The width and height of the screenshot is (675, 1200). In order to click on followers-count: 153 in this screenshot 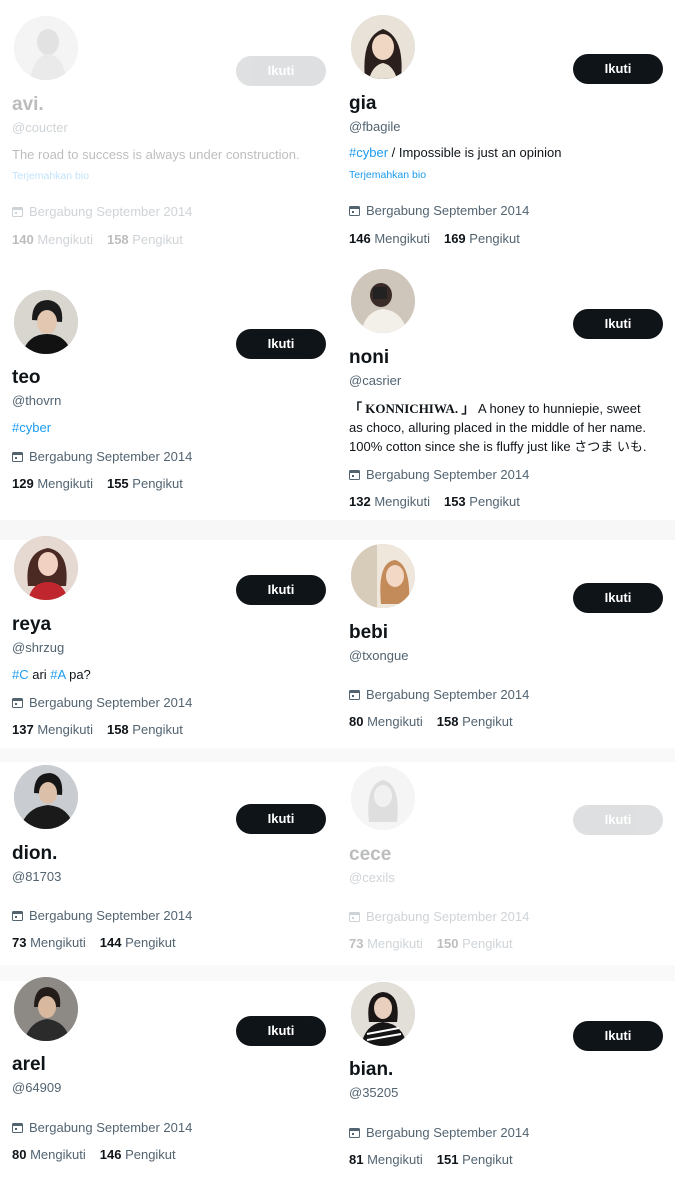, I will do `click(454, 501)`.